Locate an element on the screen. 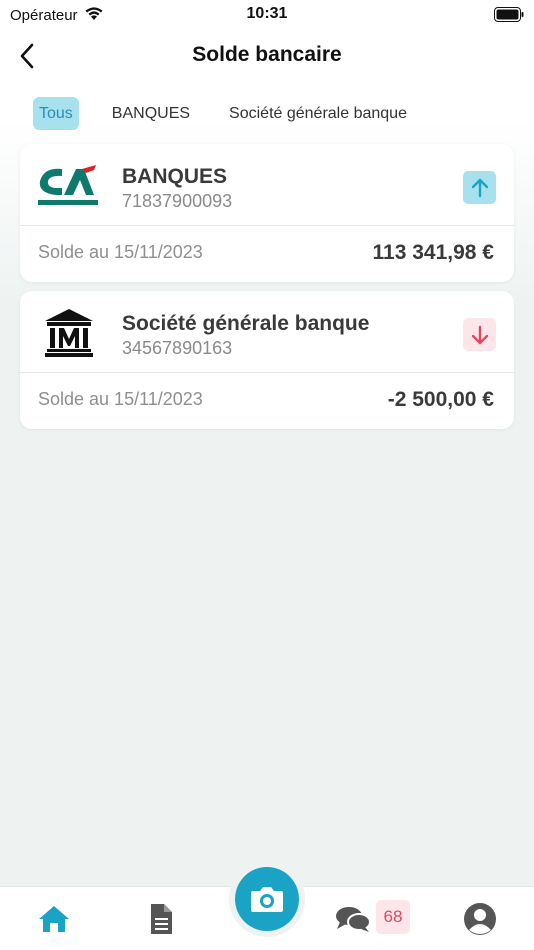 The width and height of the screenshot is (534, 950). camera-button is located at coordinates (267, 899).